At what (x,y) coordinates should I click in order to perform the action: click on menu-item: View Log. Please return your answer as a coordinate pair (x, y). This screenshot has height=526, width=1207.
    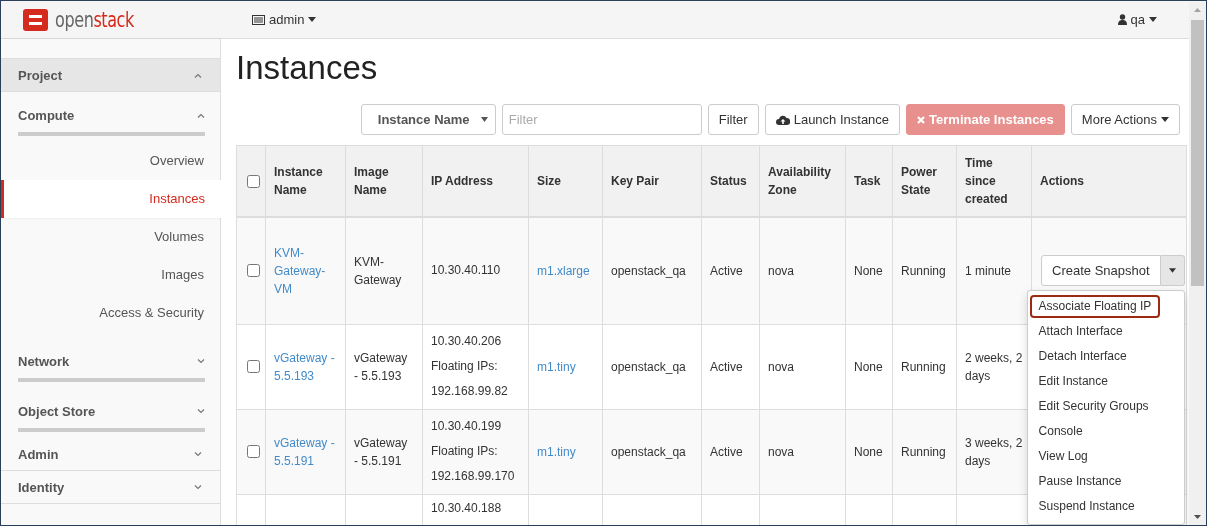
    Looking at the image, I should click on (1063, 457).